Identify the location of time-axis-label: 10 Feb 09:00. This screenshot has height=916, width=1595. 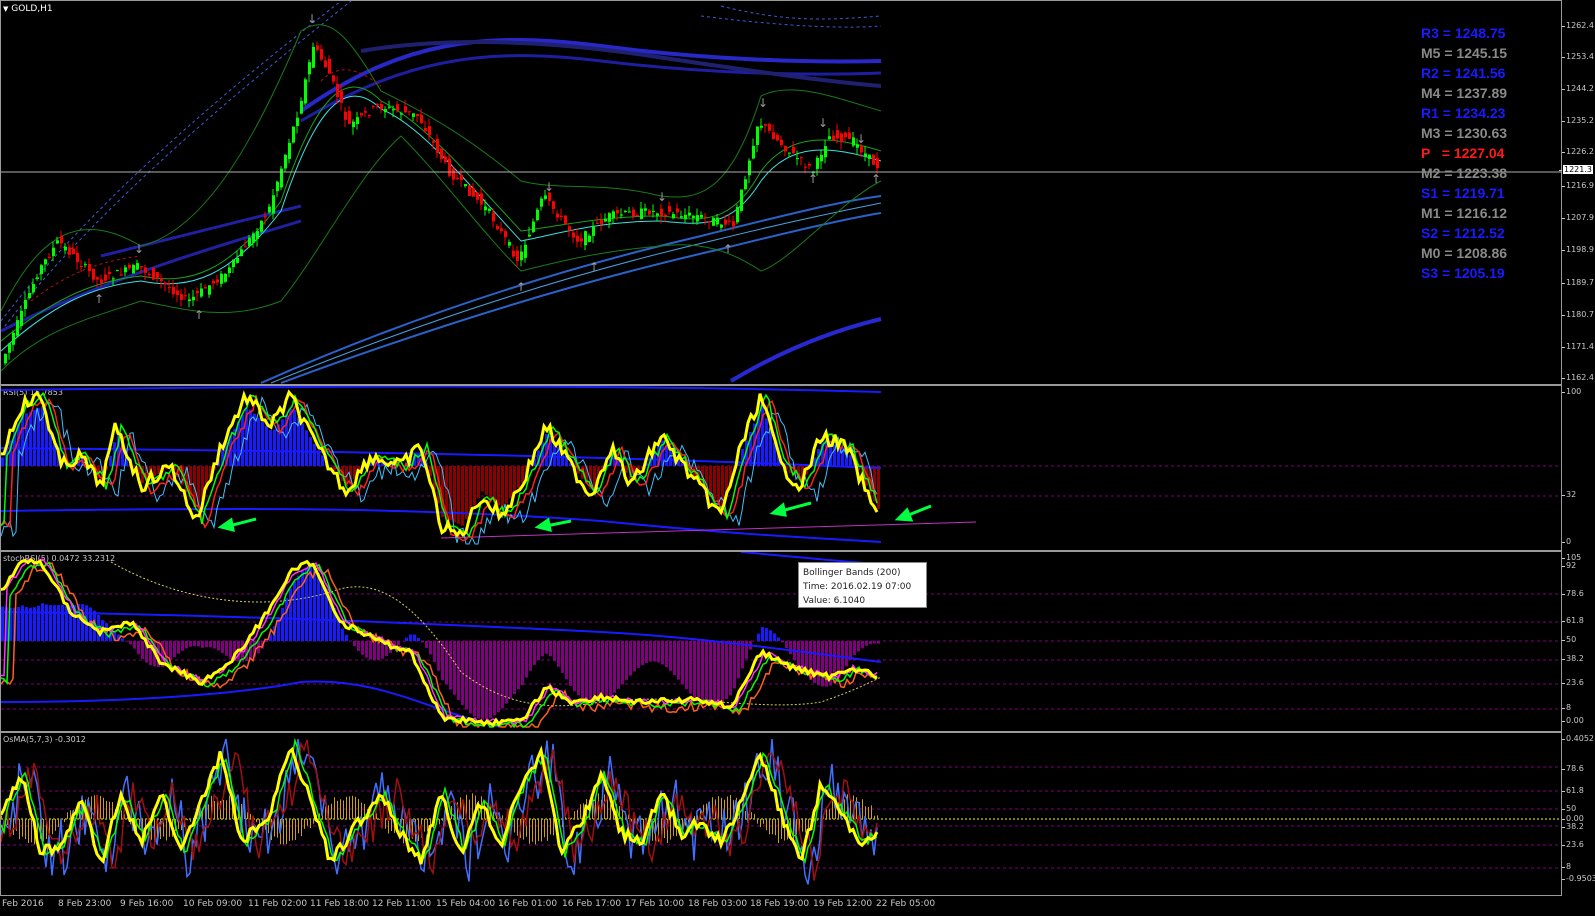
(213, 904).